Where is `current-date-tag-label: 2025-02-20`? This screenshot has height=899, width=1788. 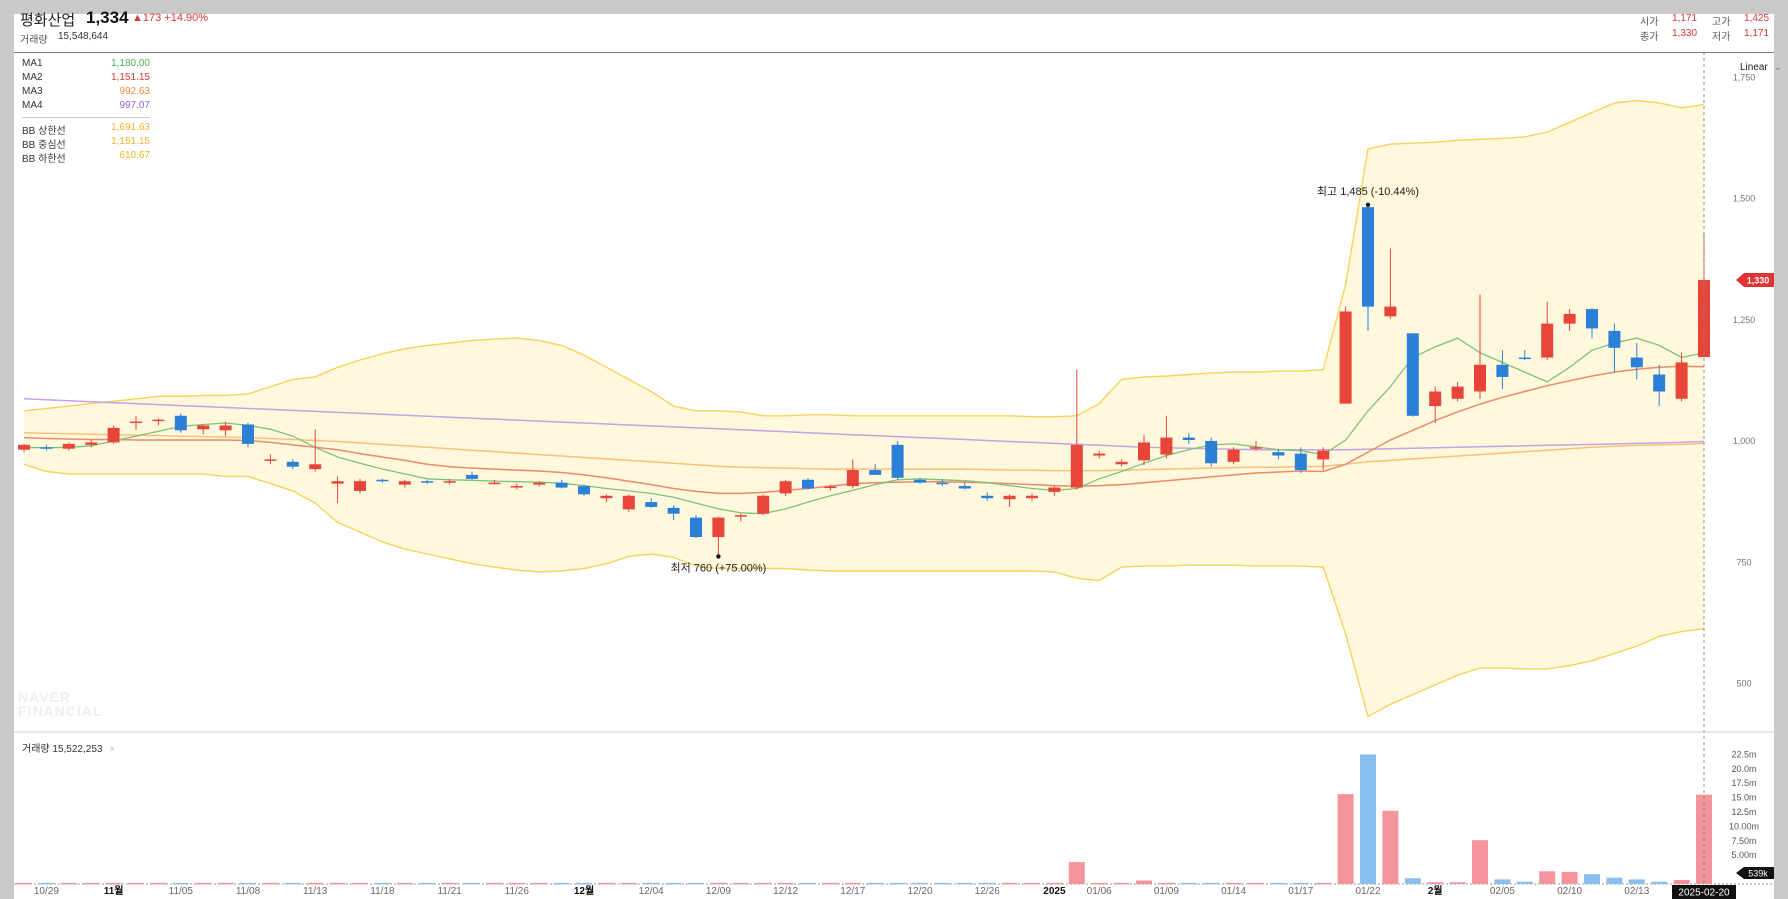
current-date-tag-label: 2025-02-20 is located at coordinates (1704, 893).